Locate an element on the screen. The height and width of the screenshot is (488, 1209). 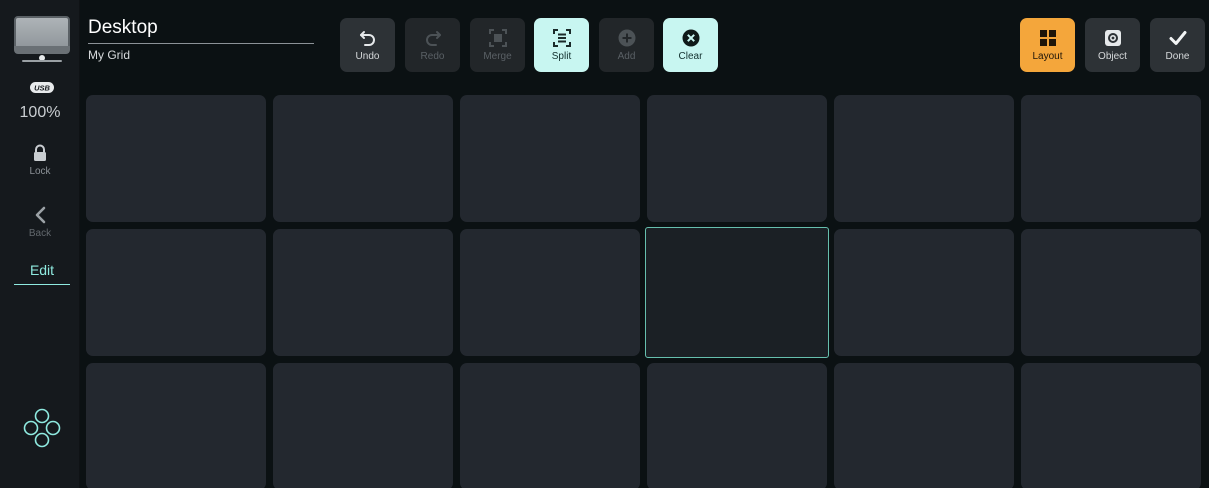
edit-tab: Edit is located at coordinates (42, 273).